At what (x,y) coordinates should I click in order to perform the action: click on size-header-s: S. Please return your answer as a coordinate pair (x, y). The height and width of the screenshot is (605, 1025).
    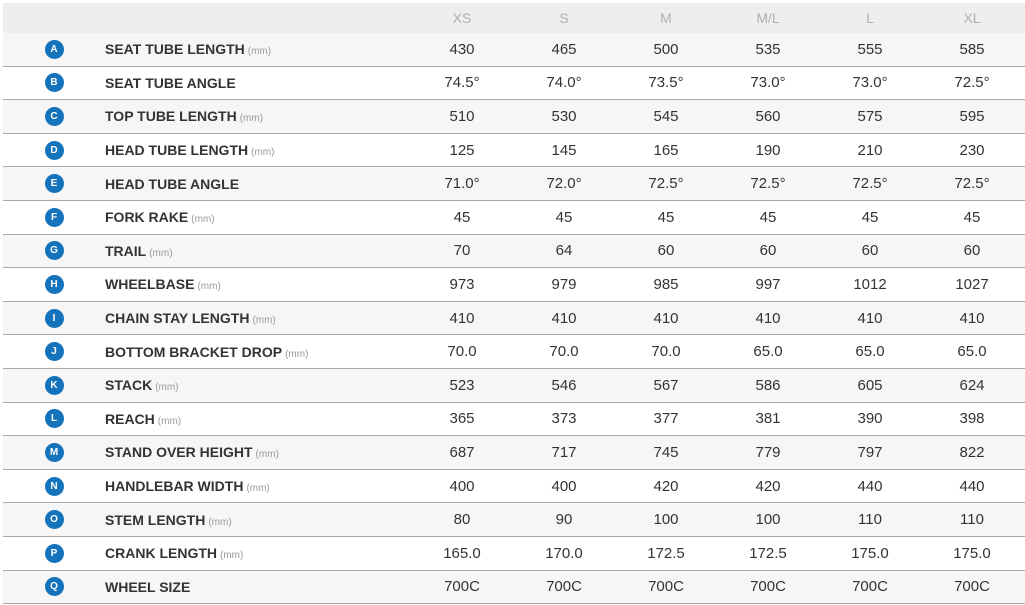
    Looking at the image, I should click on (564, 18).